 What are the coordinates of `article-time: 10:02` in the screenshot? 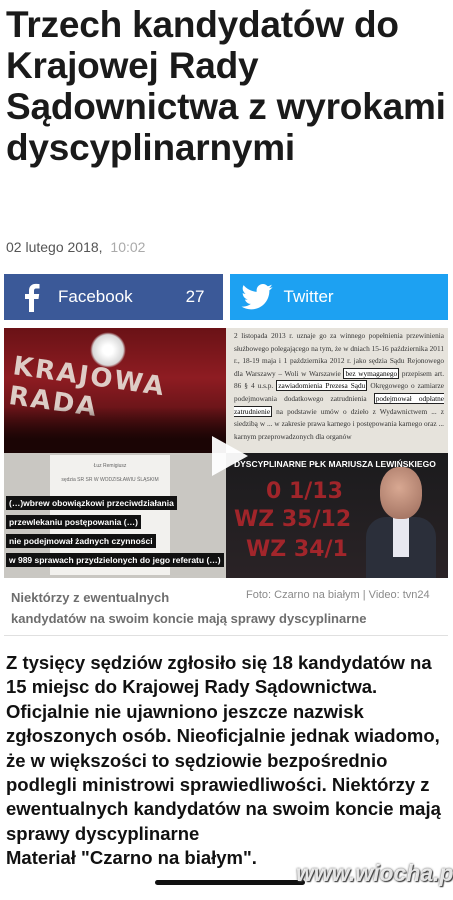 It's located at (128, 247).